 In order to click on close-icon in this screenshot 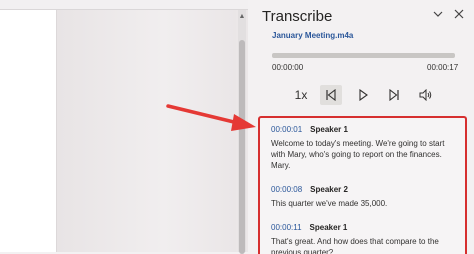, I will do `click(459, 15)`.